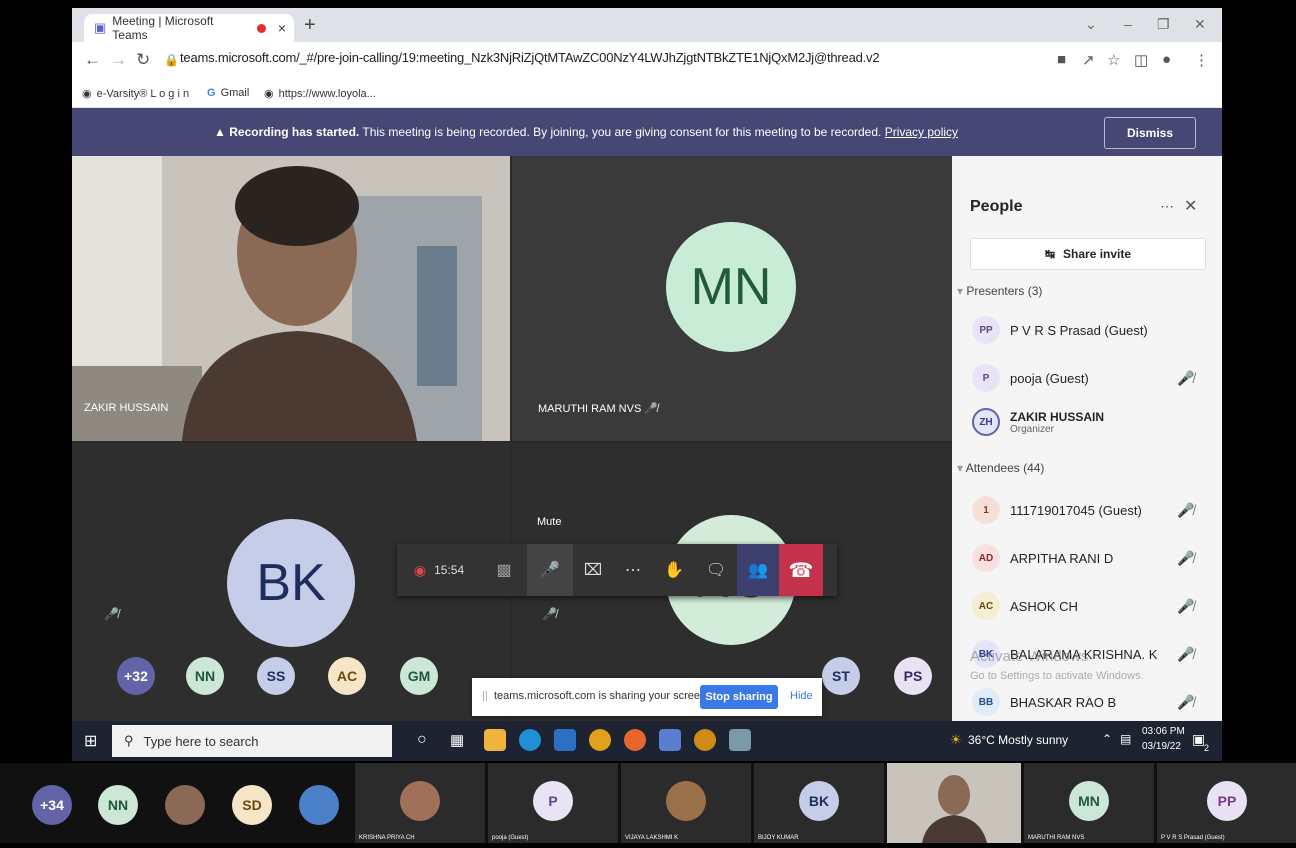 The height and width of the screenshot is (848, 1296). I want to click on mute-button: 🎤, so click(550, 570).